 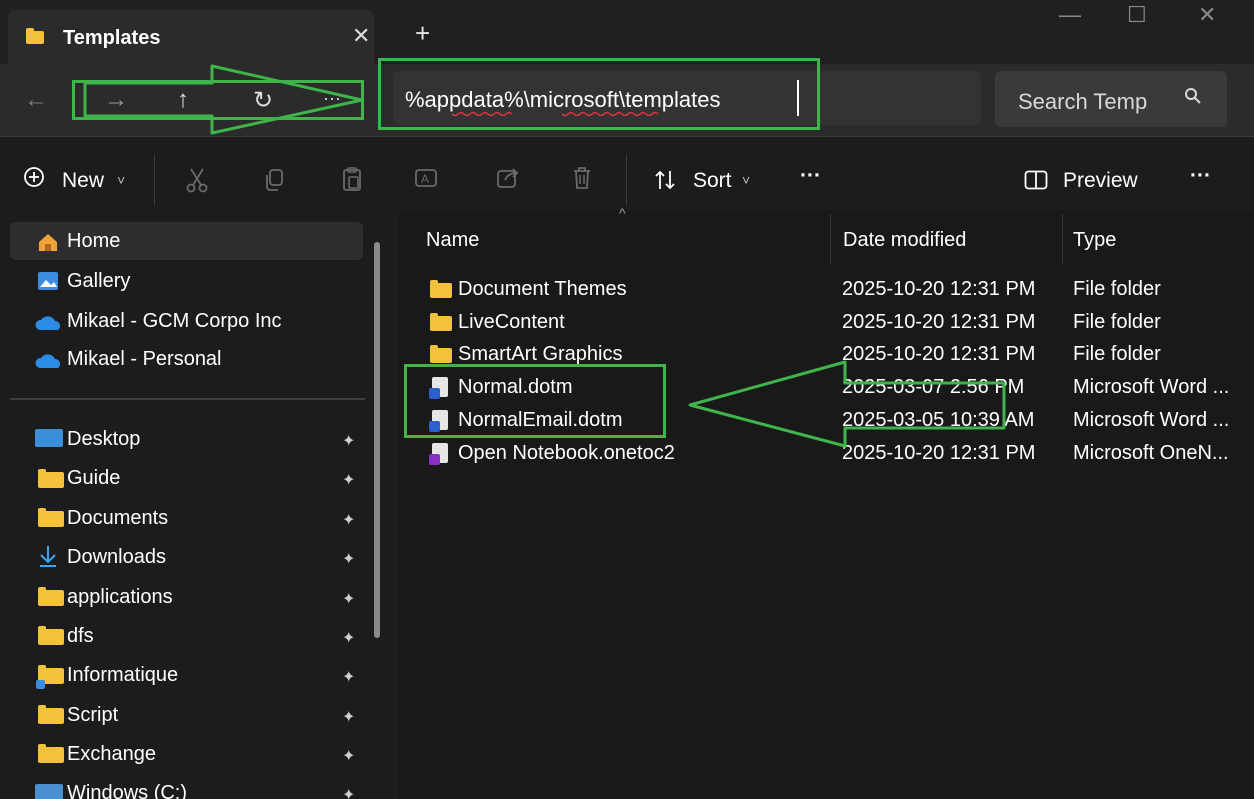 I want to click on arrow-right-annotation, so click(x=223, y=99).